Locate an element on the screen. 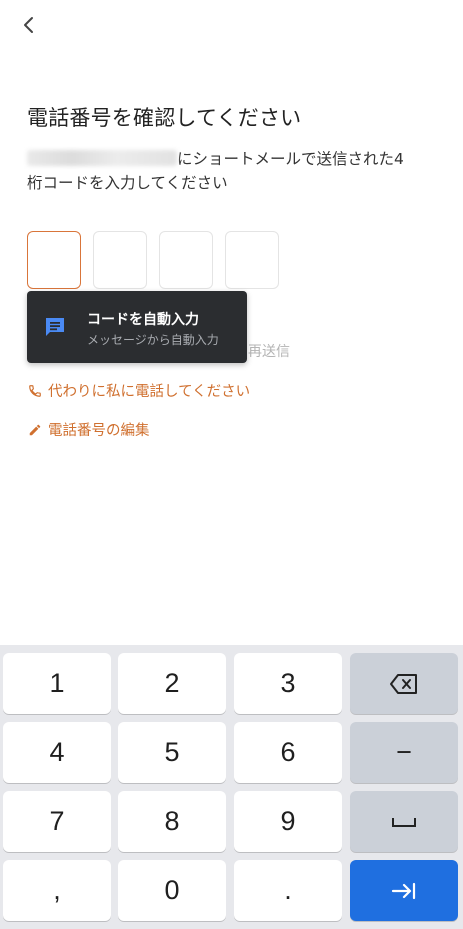  key-3: 3 is located at coordinates (288, 683).